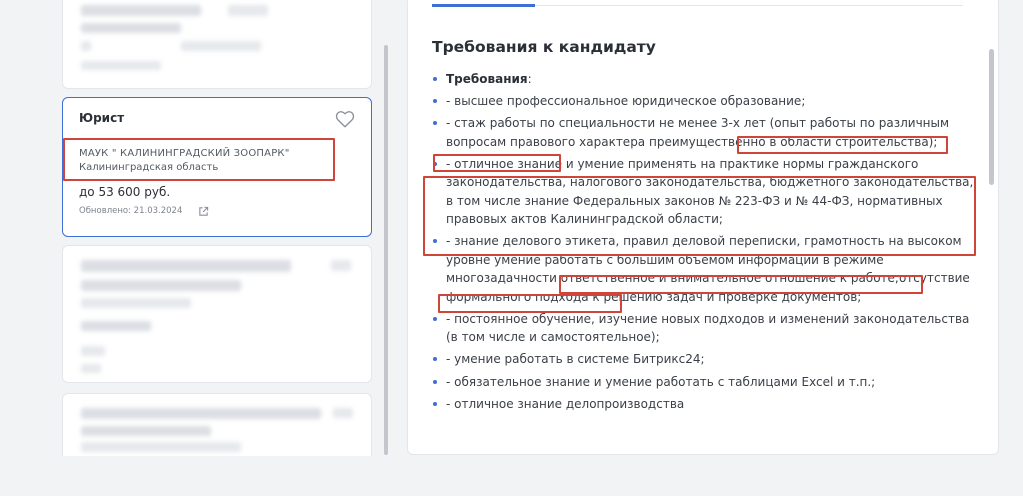 This screenshot has height=496, width=1023. Describe the element at coordinates (530, 303) in the screenshot. I see `highlight-multitasking-cont` at that location.